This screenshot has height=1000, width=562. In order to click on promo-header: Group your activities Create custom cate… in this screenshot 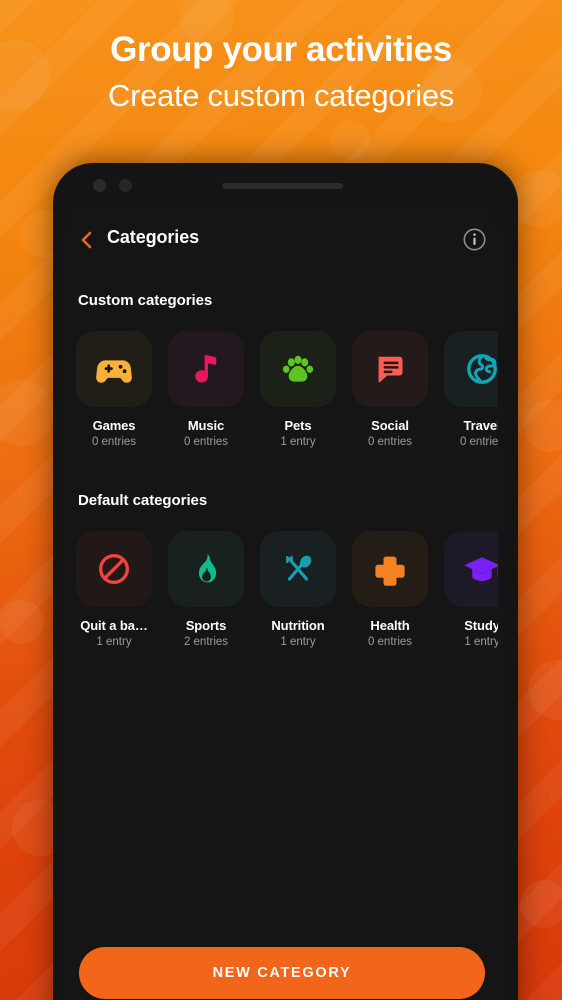, I will do `click(281, 56)`.